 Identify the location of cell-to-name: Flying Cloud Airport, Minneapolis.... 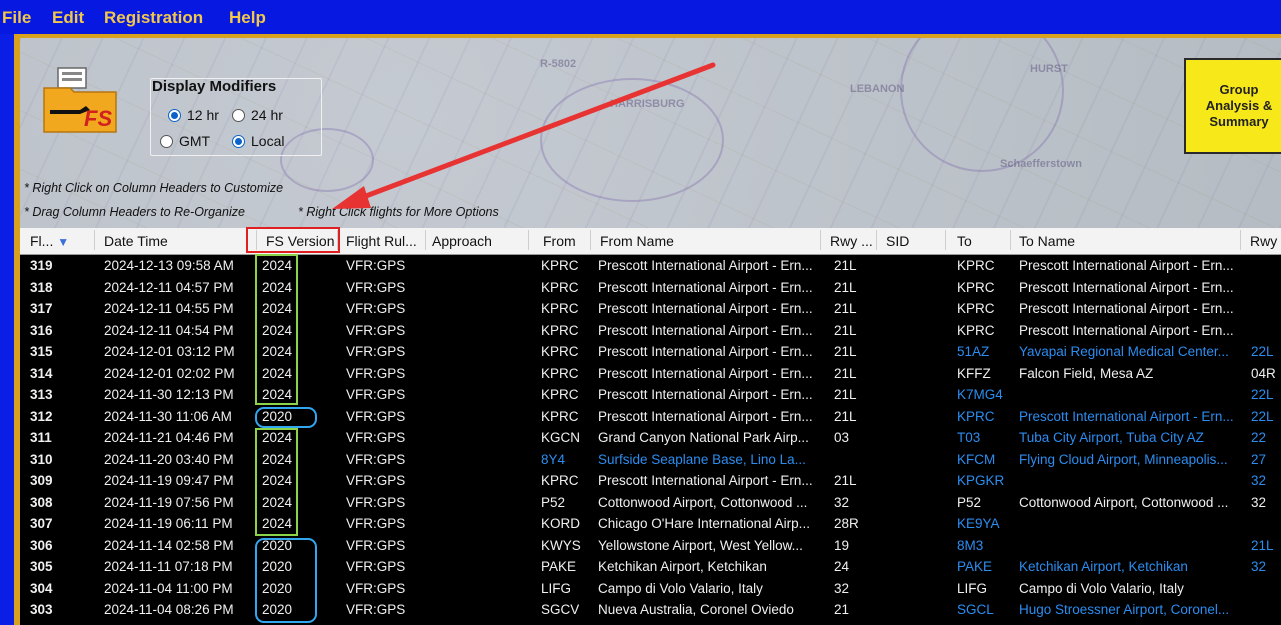
(1123, 459).